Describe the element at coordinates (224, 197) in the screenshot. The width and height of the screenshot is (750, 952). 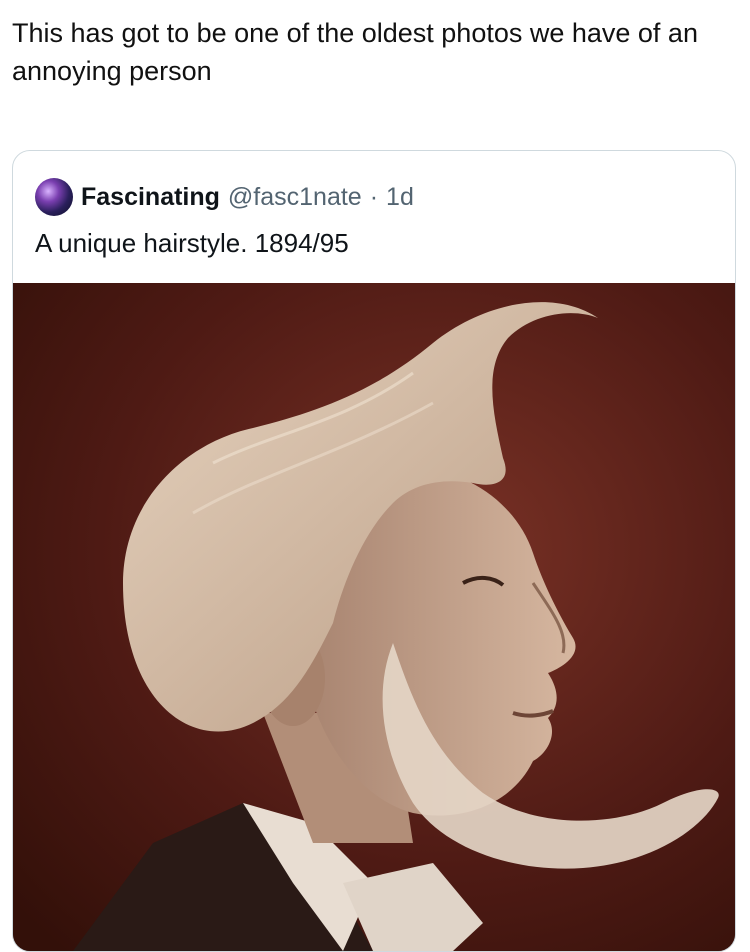
I see `quoted-tweet-header: Fascinating @fasc1nate · 1d` at that location.